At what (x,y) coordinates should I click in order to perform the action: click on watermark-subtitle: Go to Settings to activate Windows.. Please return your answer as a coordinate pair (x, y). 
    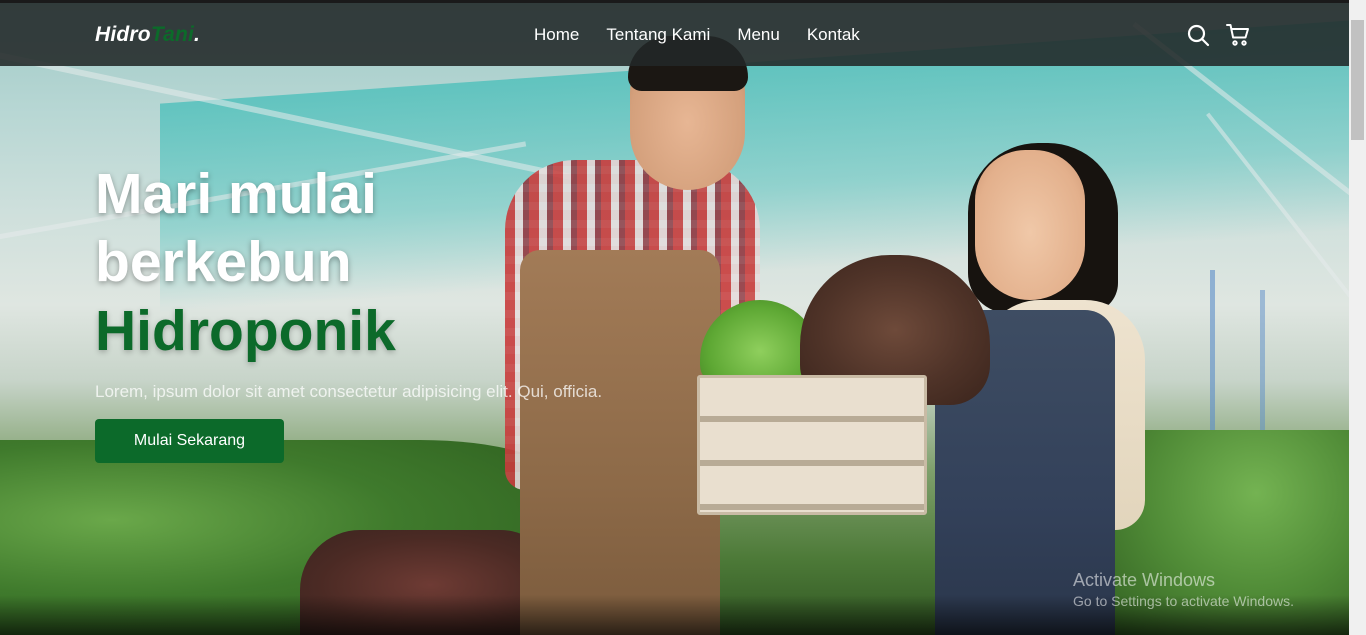
    Looking at the image, I should click on (1183, 601).